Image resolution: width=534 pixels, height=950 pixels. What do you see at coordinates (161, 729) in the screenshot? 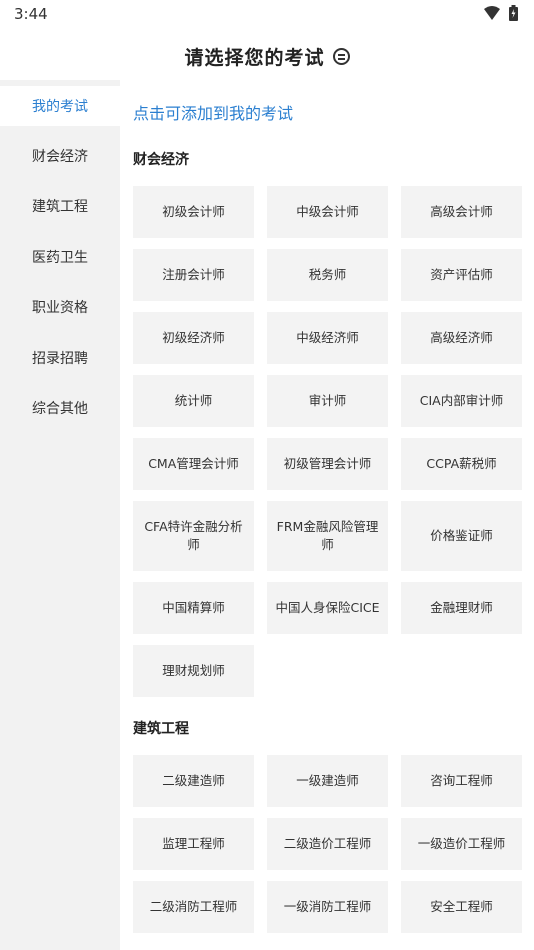
I see `section-title-construction: 建筑工程` at bounding box center [161, 729].